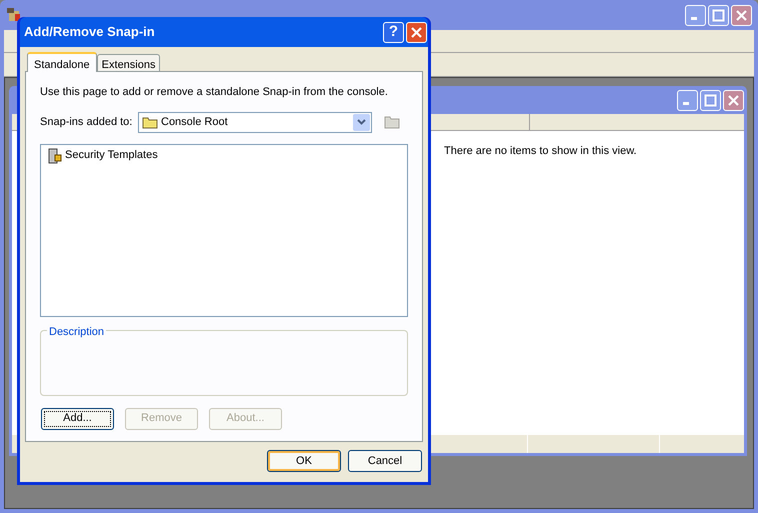 The width and height of the screenshot is (758, 513). Describe the element at coordinates (227, 156) in the screenshot. I see `list-item: Security Templates` at that location.